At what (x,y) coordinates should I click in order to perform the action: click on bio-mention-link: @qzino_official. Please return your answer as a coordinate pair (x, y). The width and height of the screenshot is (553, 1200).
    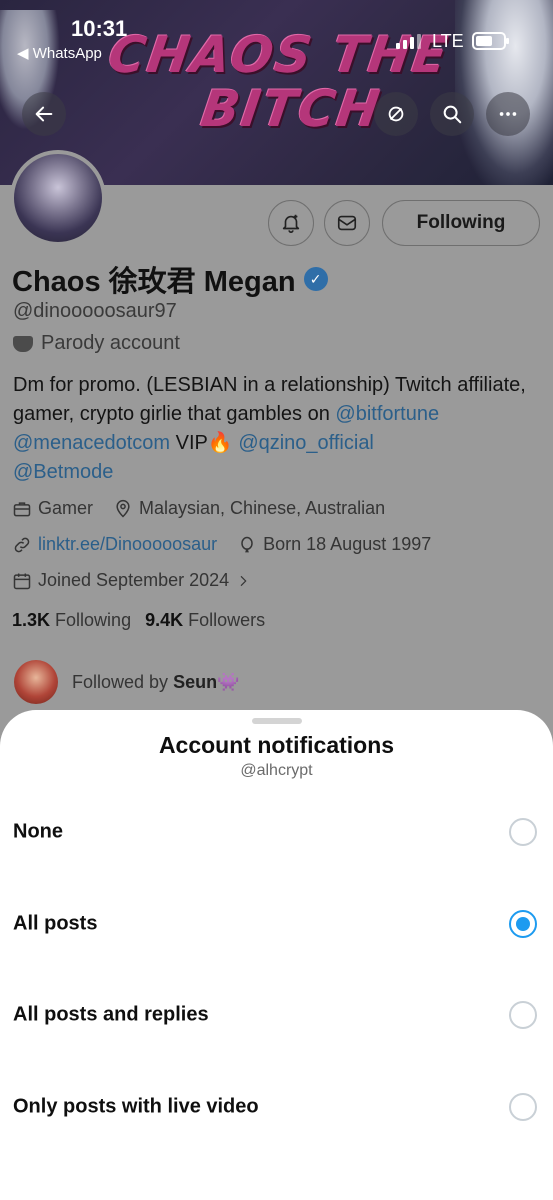
    Looking at the image, I should click on (306, 443).